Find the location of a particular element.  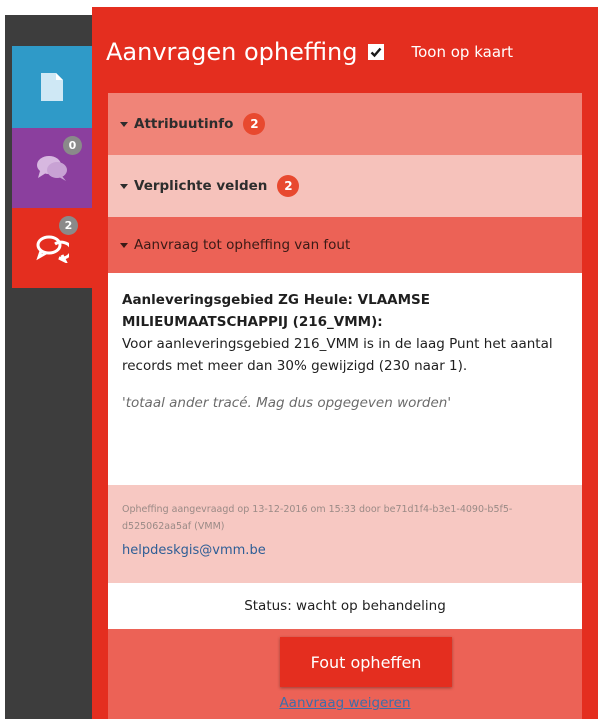

action-footer: Fout opheffen Aanvraag weigeren is located at coordinates (345, 674).